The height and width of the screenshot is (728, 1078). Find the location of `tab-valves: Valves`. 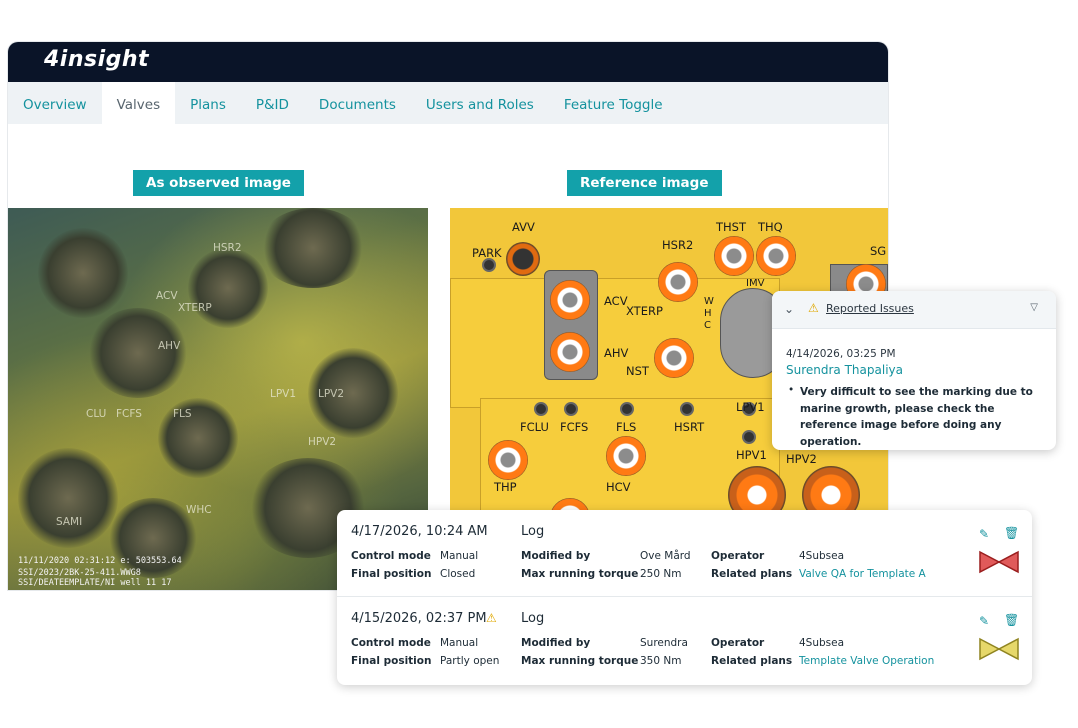

tab-valves: Valves is located at coordinates (138, 103).